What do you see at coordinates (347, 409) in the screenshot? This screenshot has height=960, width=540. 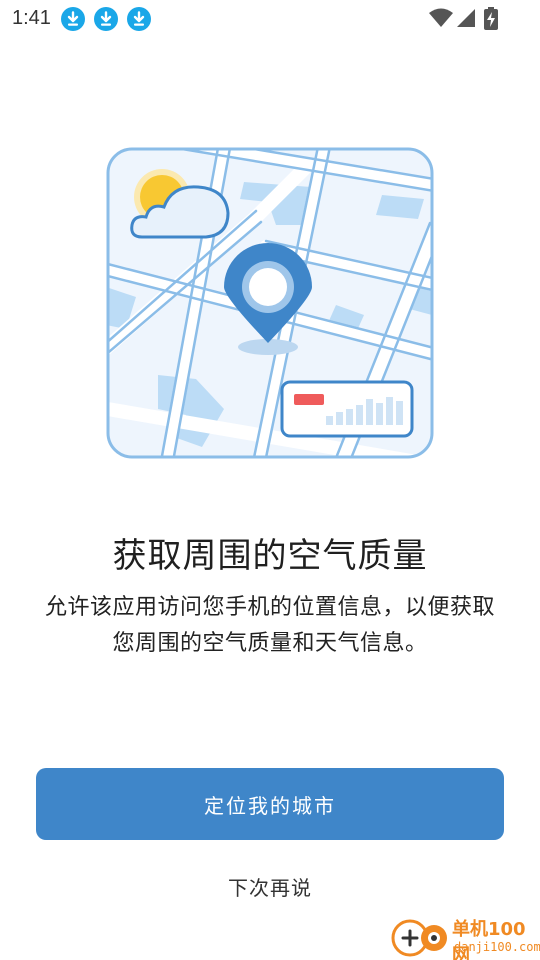 I see `air-quality-card-icon` at bounding box center [347, 409].